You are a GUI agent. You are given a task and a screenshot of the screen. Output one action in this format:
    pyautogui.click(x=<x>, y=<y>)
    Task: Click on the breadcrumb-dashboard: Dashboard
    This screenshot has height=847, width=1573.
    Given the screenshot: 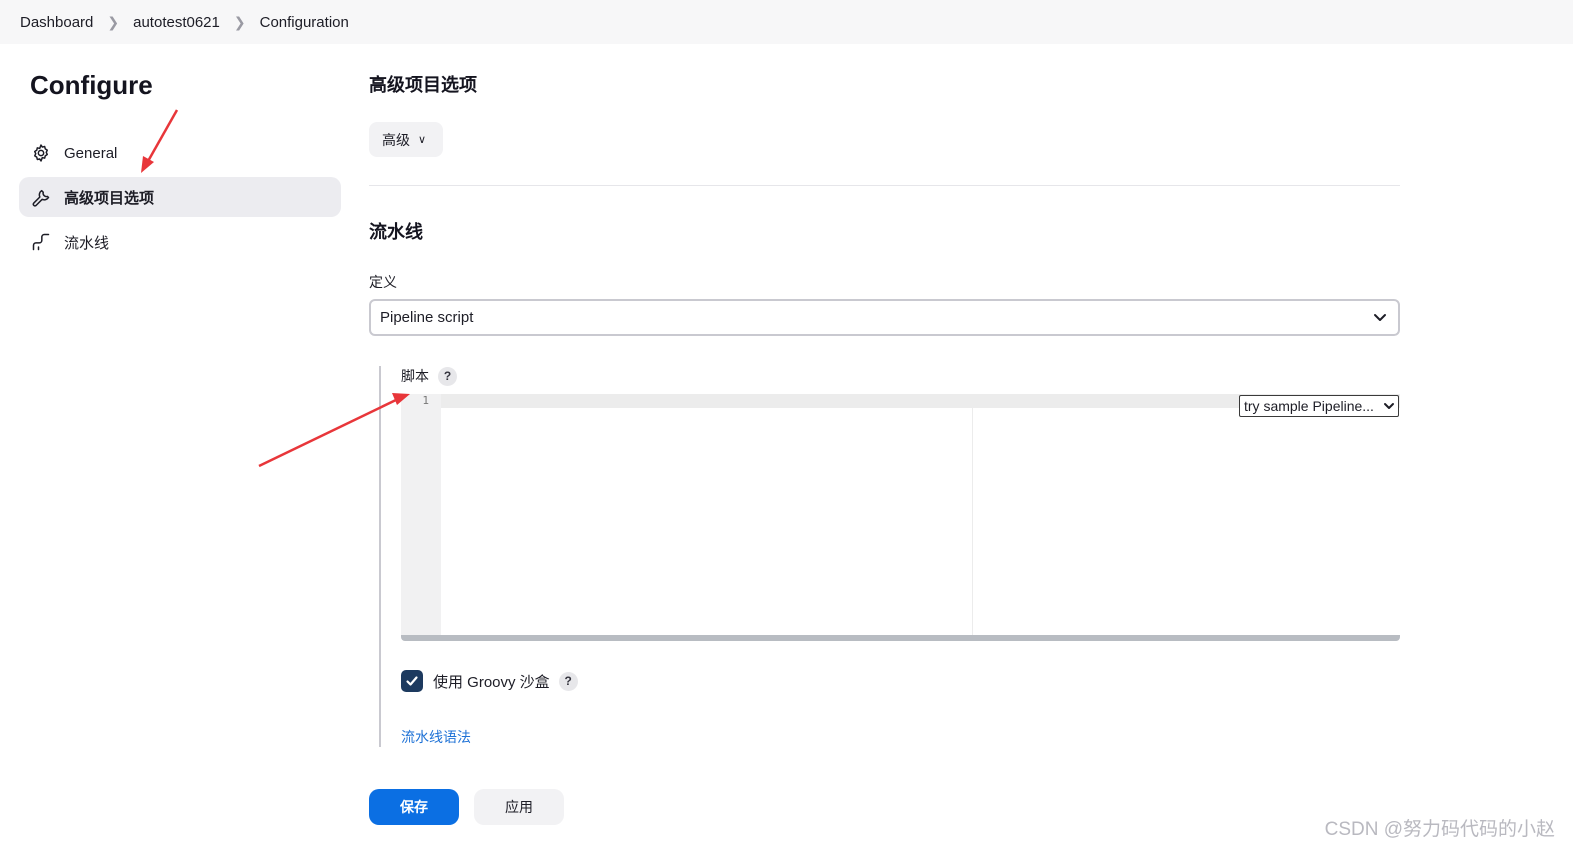 What is the action you would take?
    pyautogui.click(x=56, y=22)
    